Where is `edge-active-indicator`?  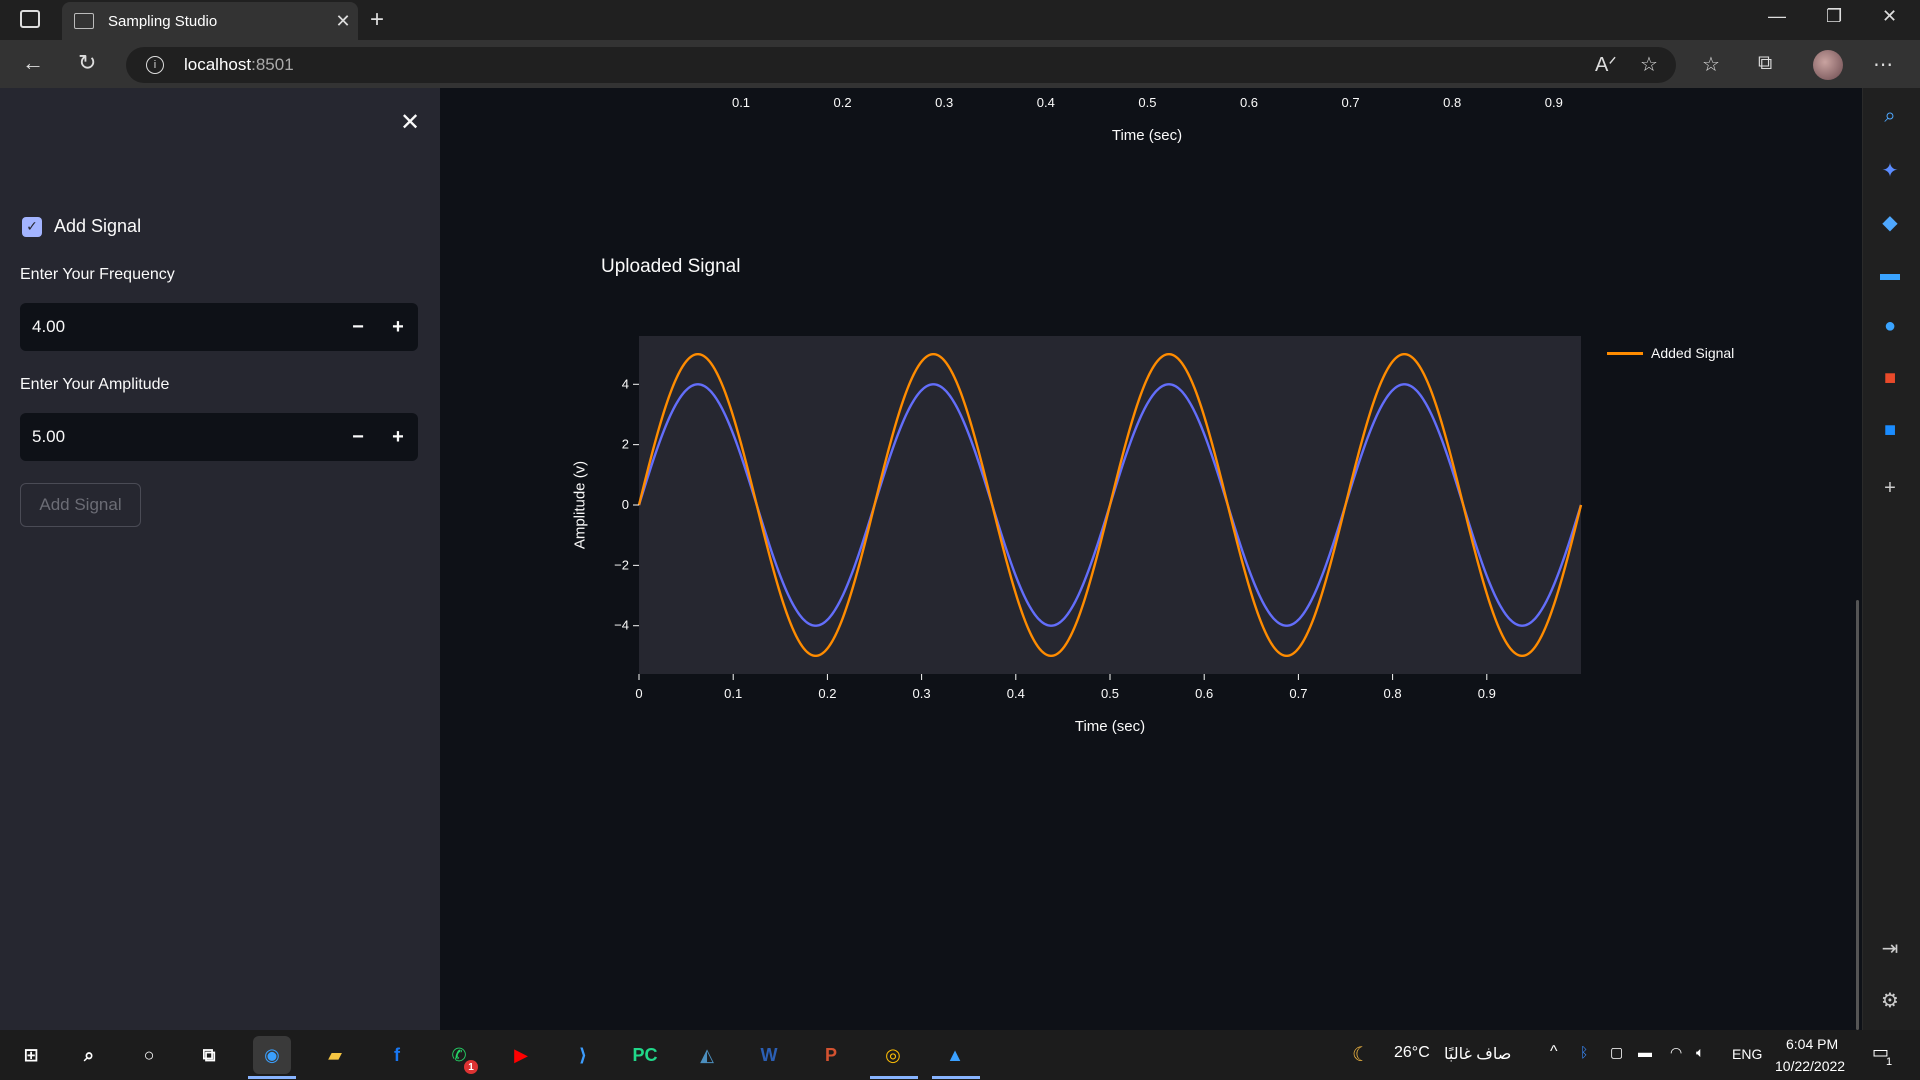 edge-active-indicator is located at coordinates (272, 1077).